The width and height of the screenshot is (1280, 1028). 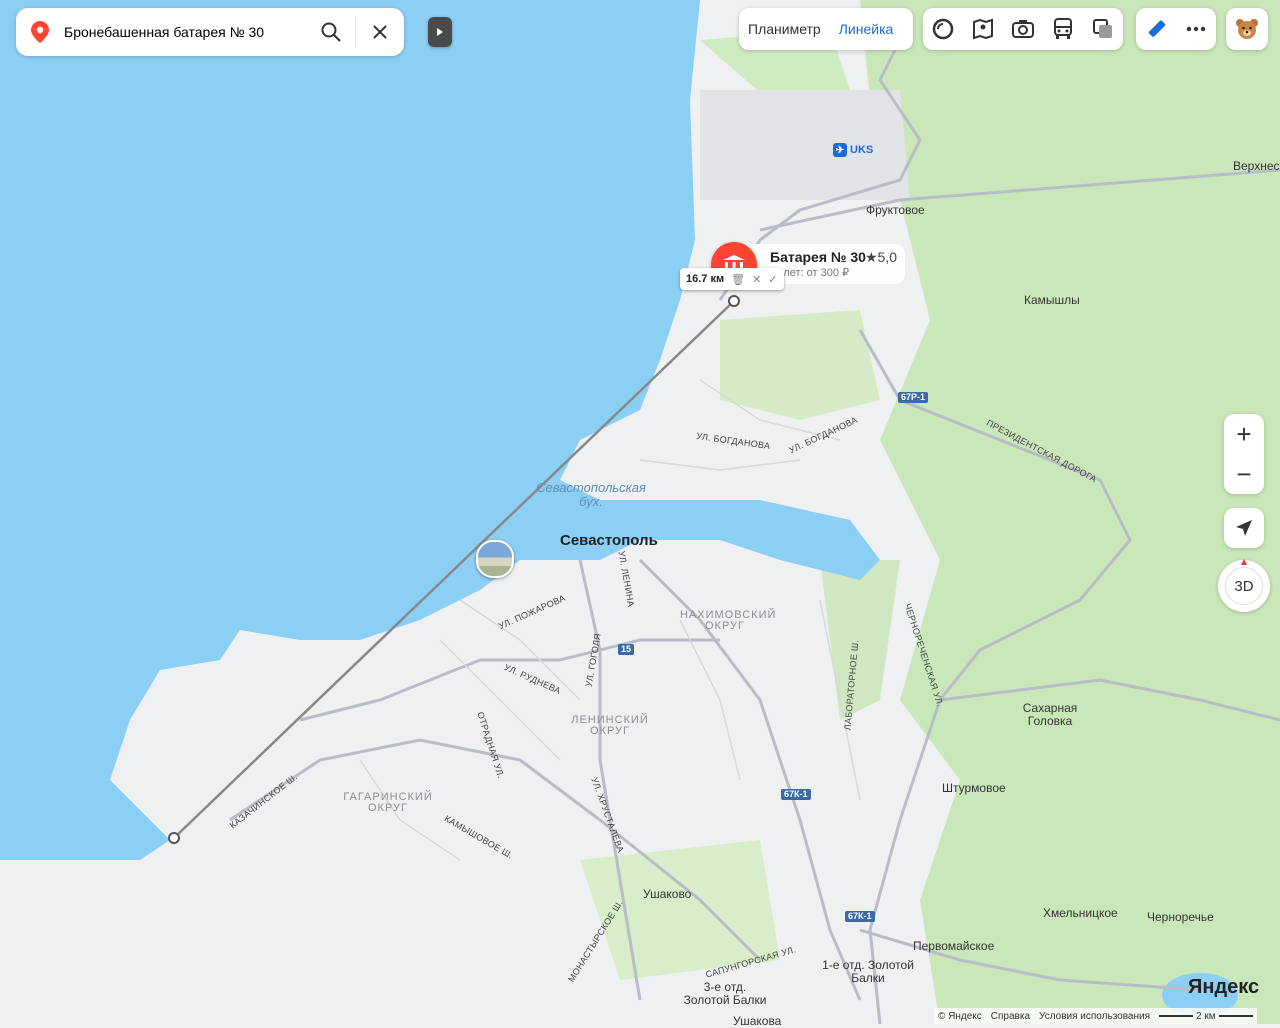 What do you see at coordinates (868, 971) in the screenshot?
I see `village-label: 1-е отд. Золотой Балки` at bounding box center [868, 971].